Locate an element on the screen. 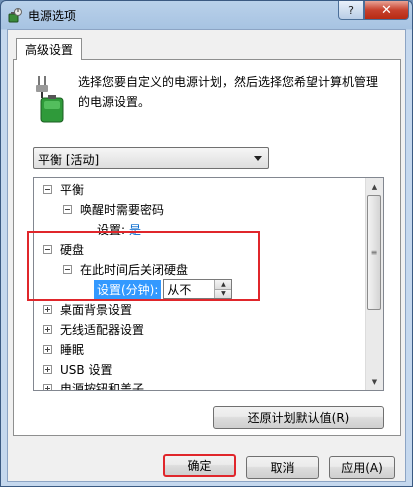 The width and height of the screenshot is (413, 487). tree-item-turn-off-disk: 在此时间后关闭硬盘 is located at coordinates (125, 269).